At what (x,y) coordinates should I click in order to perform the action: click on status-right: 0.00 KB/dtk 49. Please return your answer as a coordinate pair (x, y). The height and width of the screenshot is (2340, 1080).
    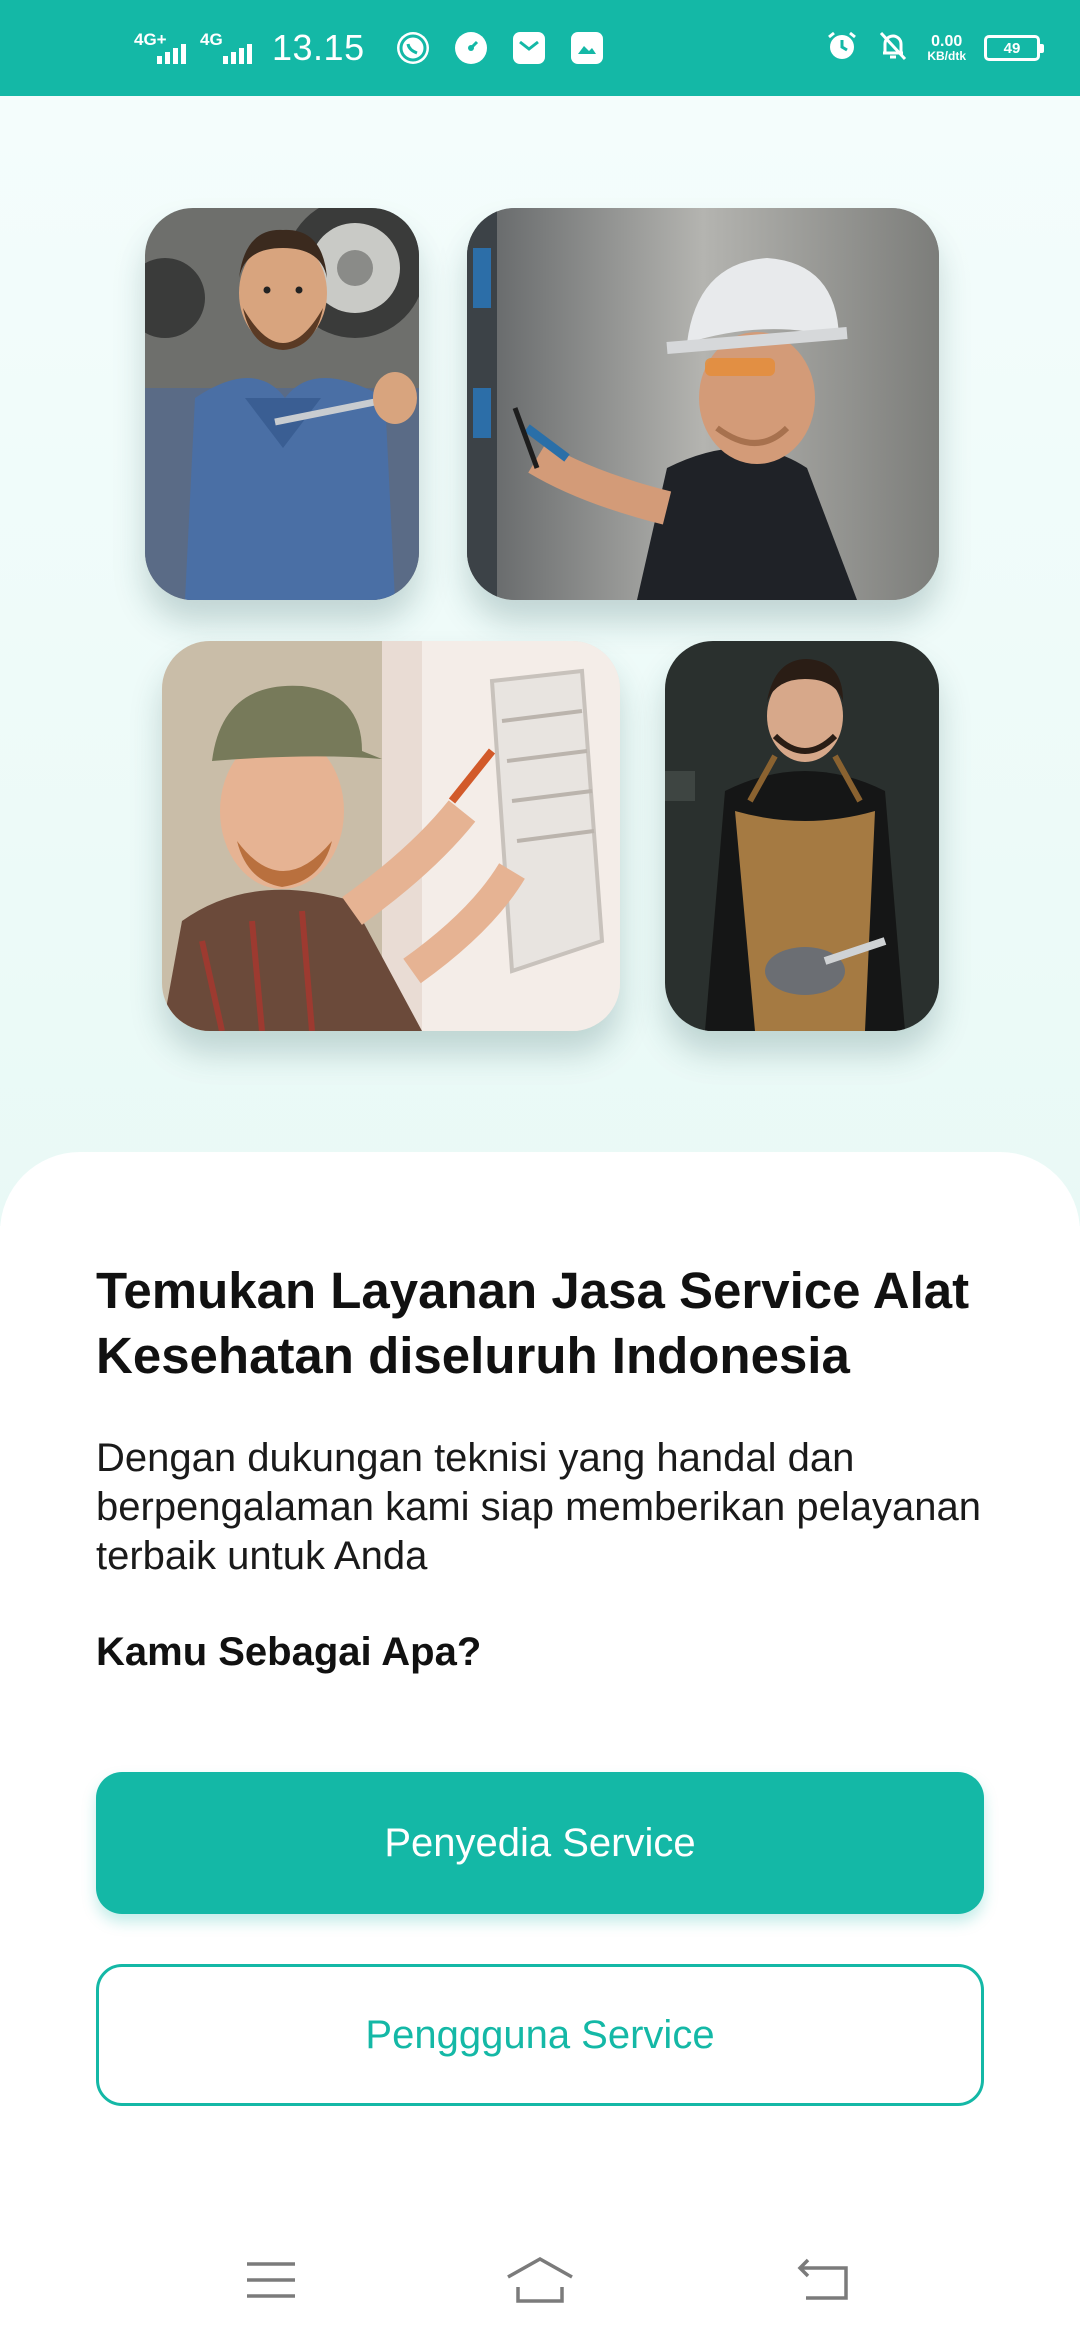
    Looking at the image, I should click on (934, 48).